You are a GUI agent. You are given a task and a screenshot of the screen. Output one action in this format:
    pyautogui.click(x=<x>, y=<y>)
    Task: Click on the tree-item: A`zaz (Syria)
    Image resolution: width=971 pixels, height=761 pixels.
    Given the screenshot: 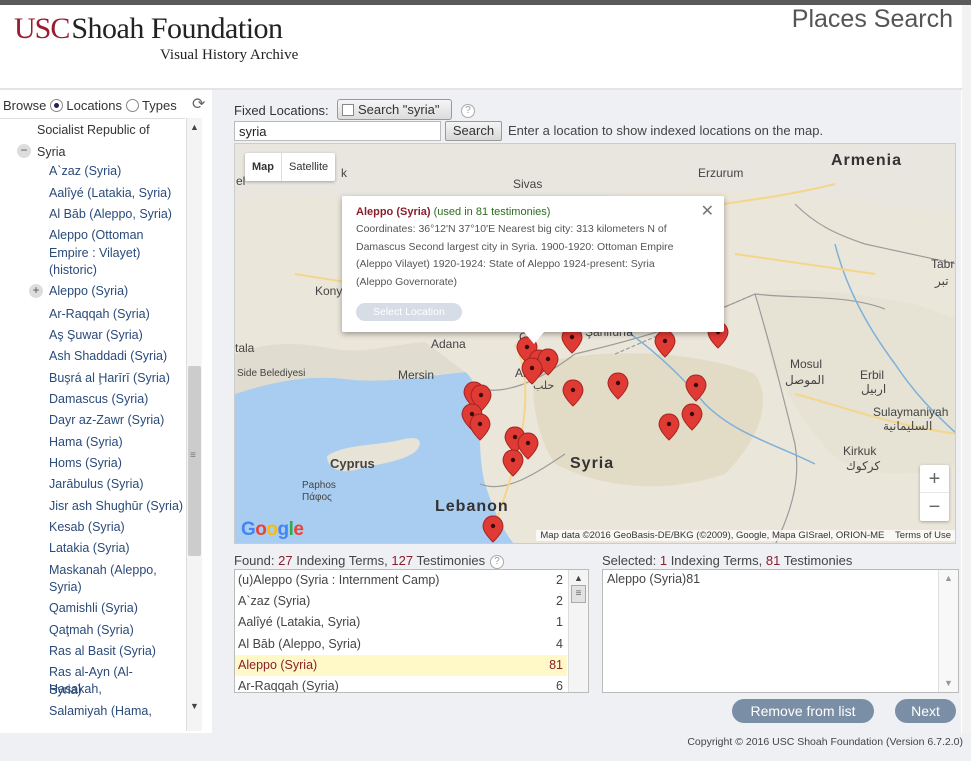 What is the action you would take?
    pyautogui.click(x=85, y=171)
    